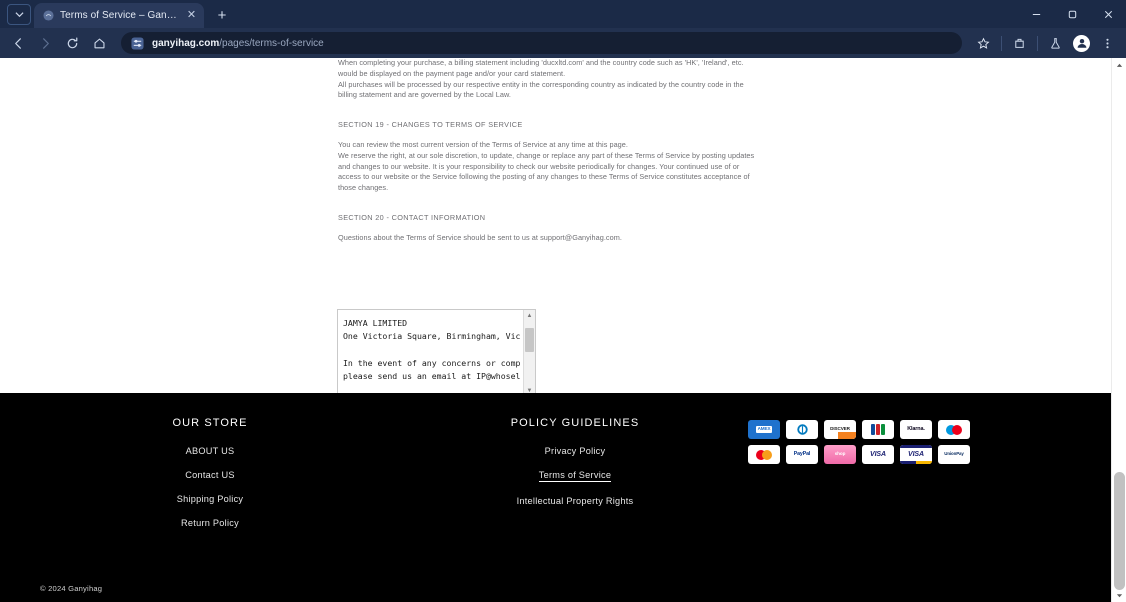 The image size is (1126, 602). I want to click on tab-strip: Terms of Service – Ganyihag ✕ +, so click(563, 14).